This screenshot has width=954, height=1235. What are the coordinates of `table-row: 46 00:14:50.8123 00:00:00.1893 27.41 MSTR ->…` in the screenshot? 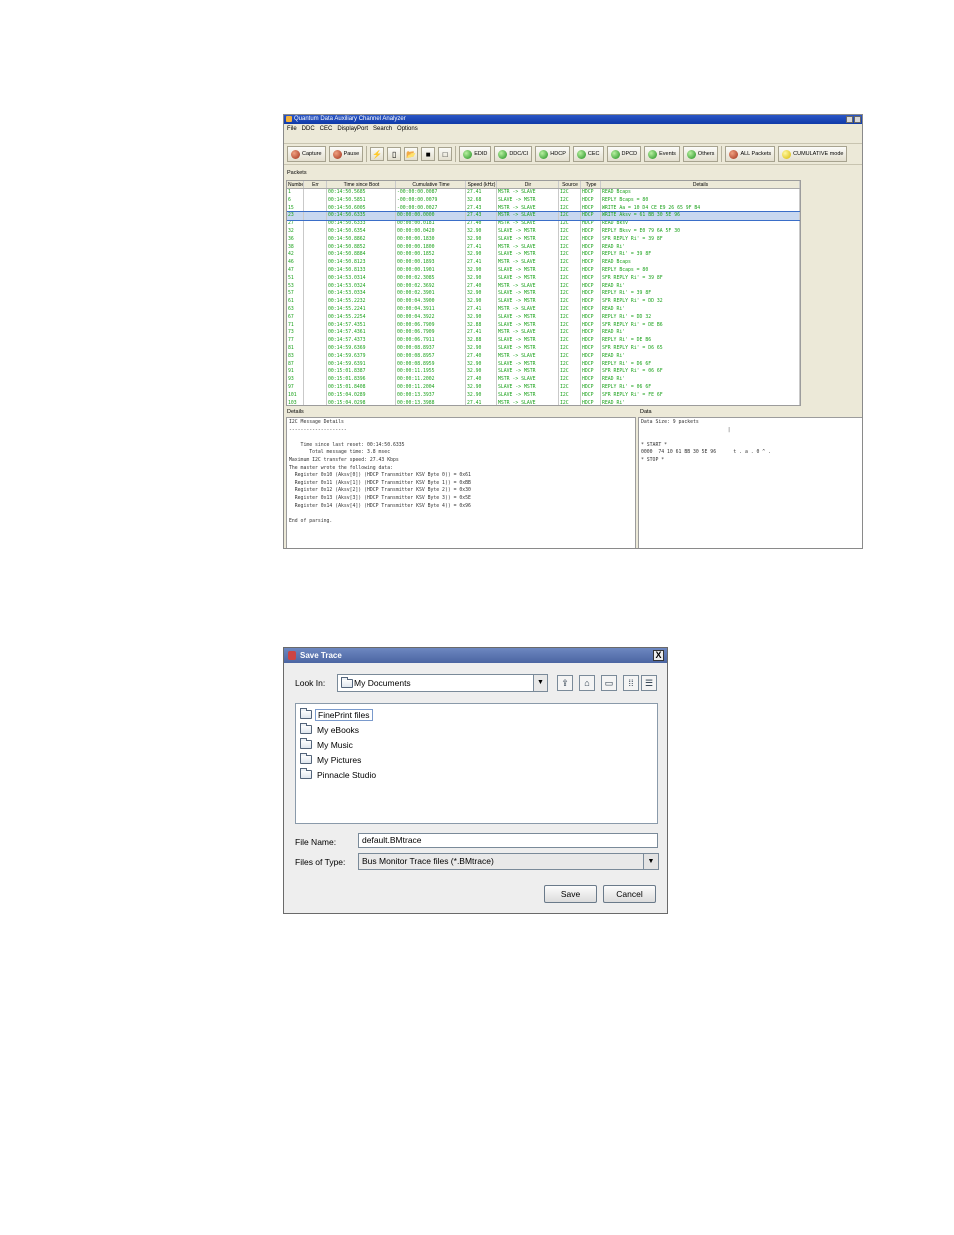 It's located at (543, 263).